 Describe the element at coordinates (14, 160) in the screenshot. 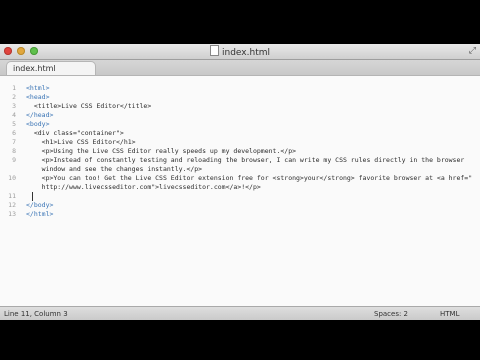

I see `line-number: 9` at that location.